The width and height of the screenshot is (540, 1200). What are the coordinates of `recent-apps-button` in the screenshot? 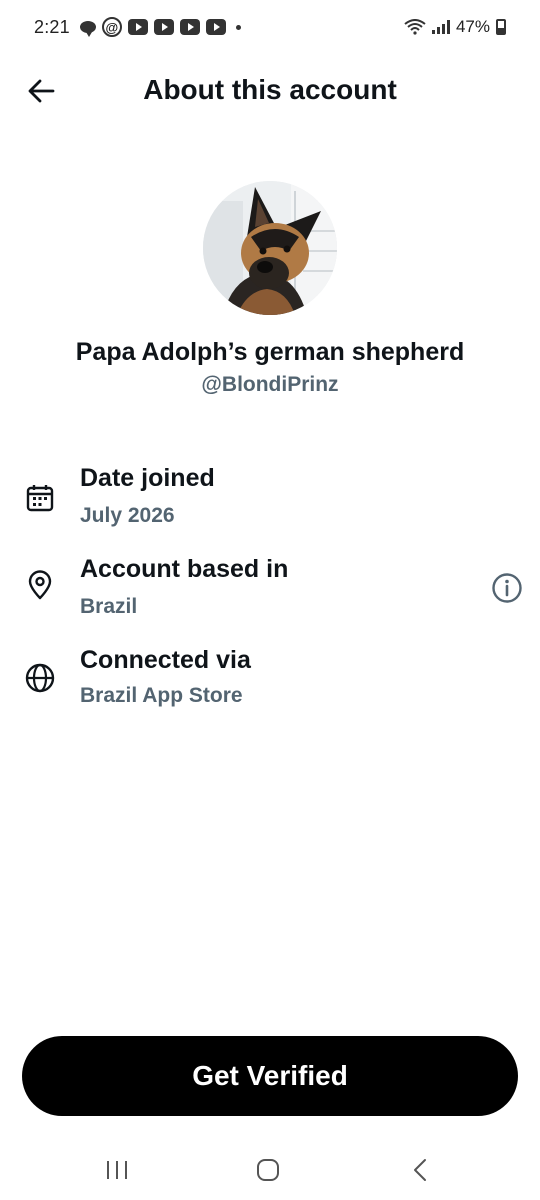 It's located at (117, 1170).